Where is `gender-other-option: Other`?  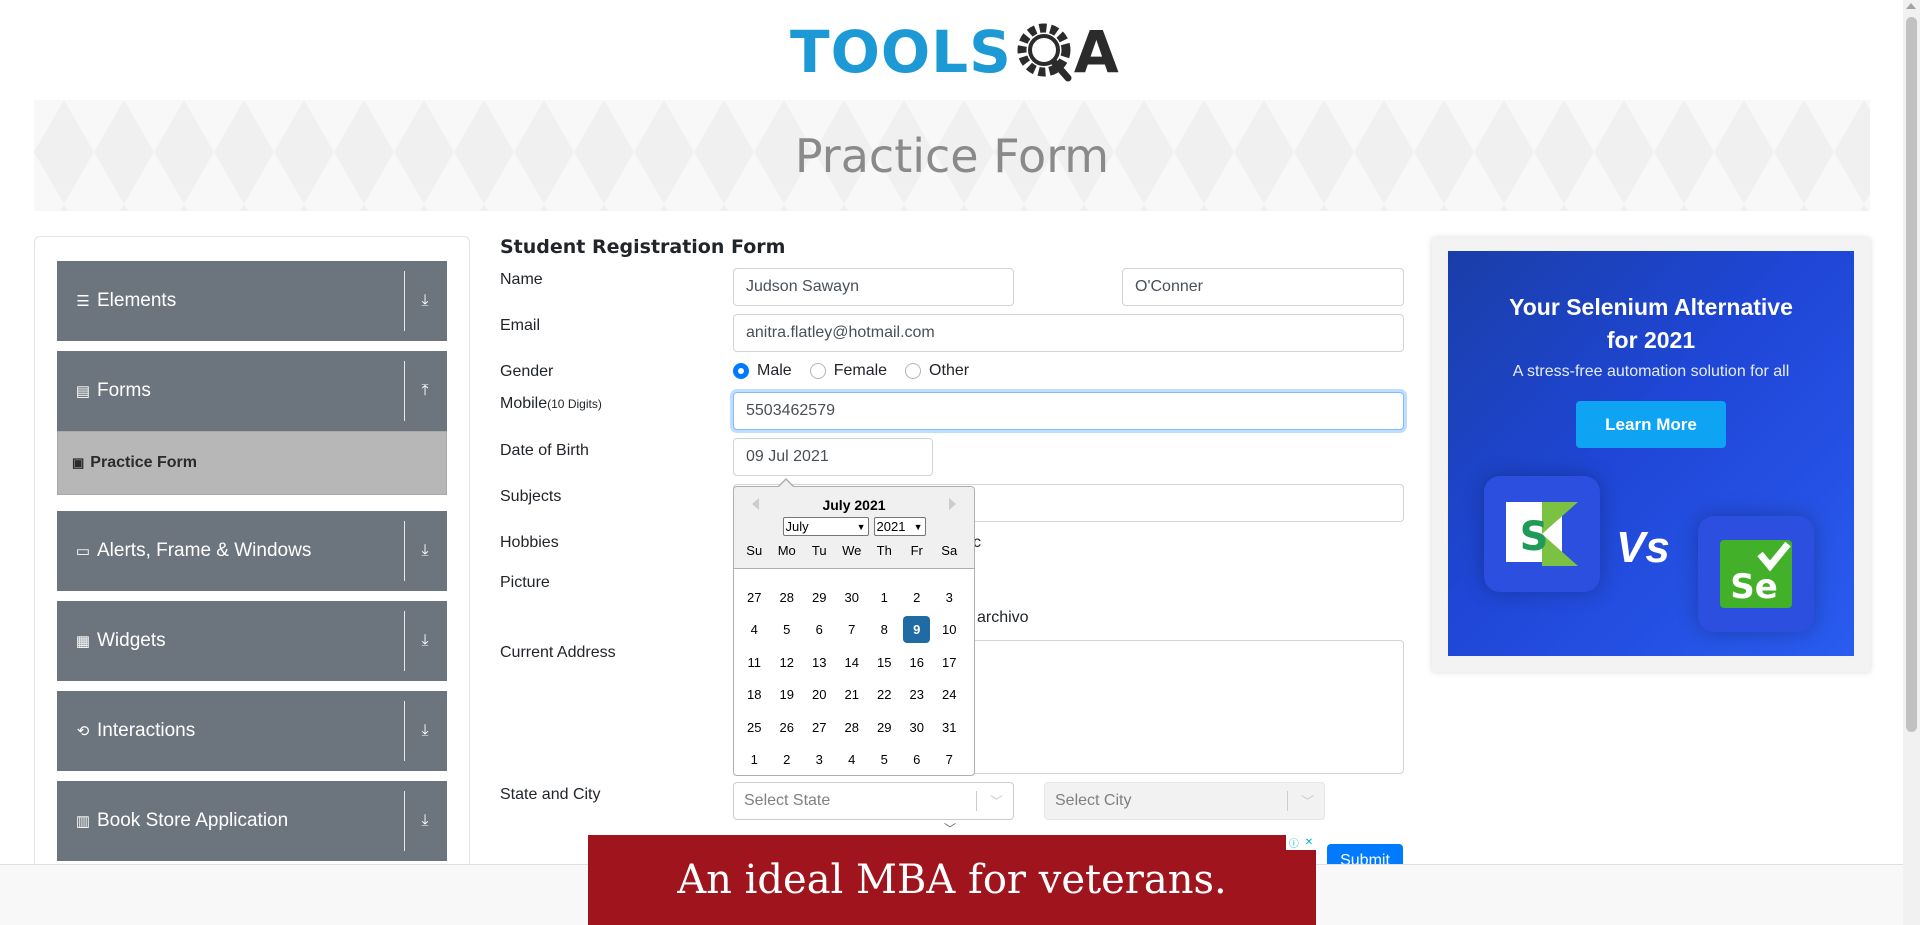 gender-other-option: Other is located at coordinates (937, 371).